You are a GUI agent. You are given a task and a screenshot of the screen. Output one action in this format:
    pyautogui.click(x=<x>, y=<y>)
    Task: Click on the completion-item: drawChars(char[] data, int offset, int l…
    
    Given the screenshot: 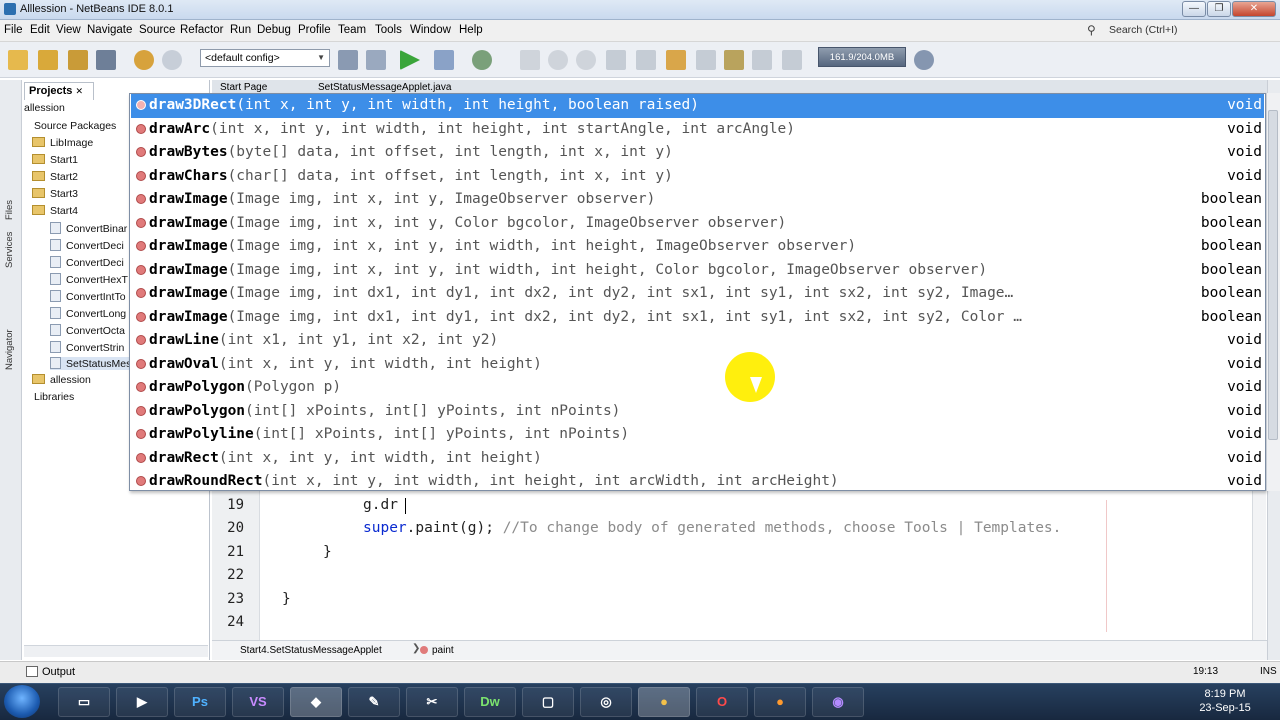 What is the action you would take?
    pyautogui.click(x=697, y=177)
    